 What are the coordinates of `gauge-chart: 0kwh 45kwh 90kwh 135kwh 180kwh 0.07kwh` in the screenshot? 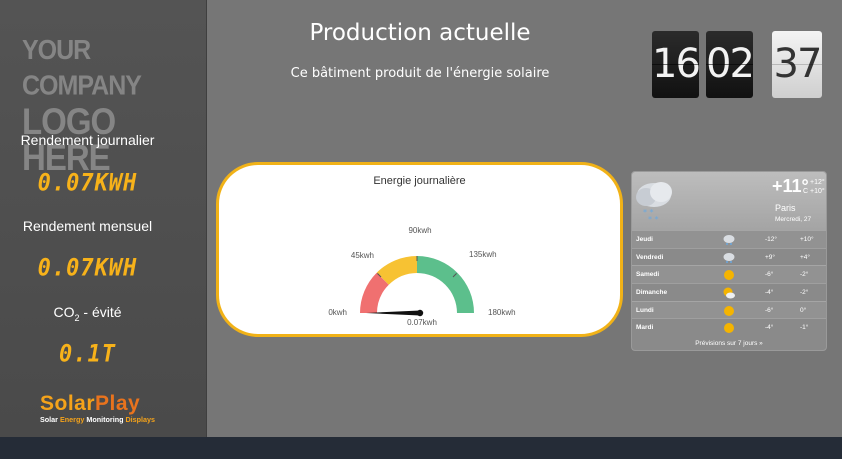 It's located at (422, 276).